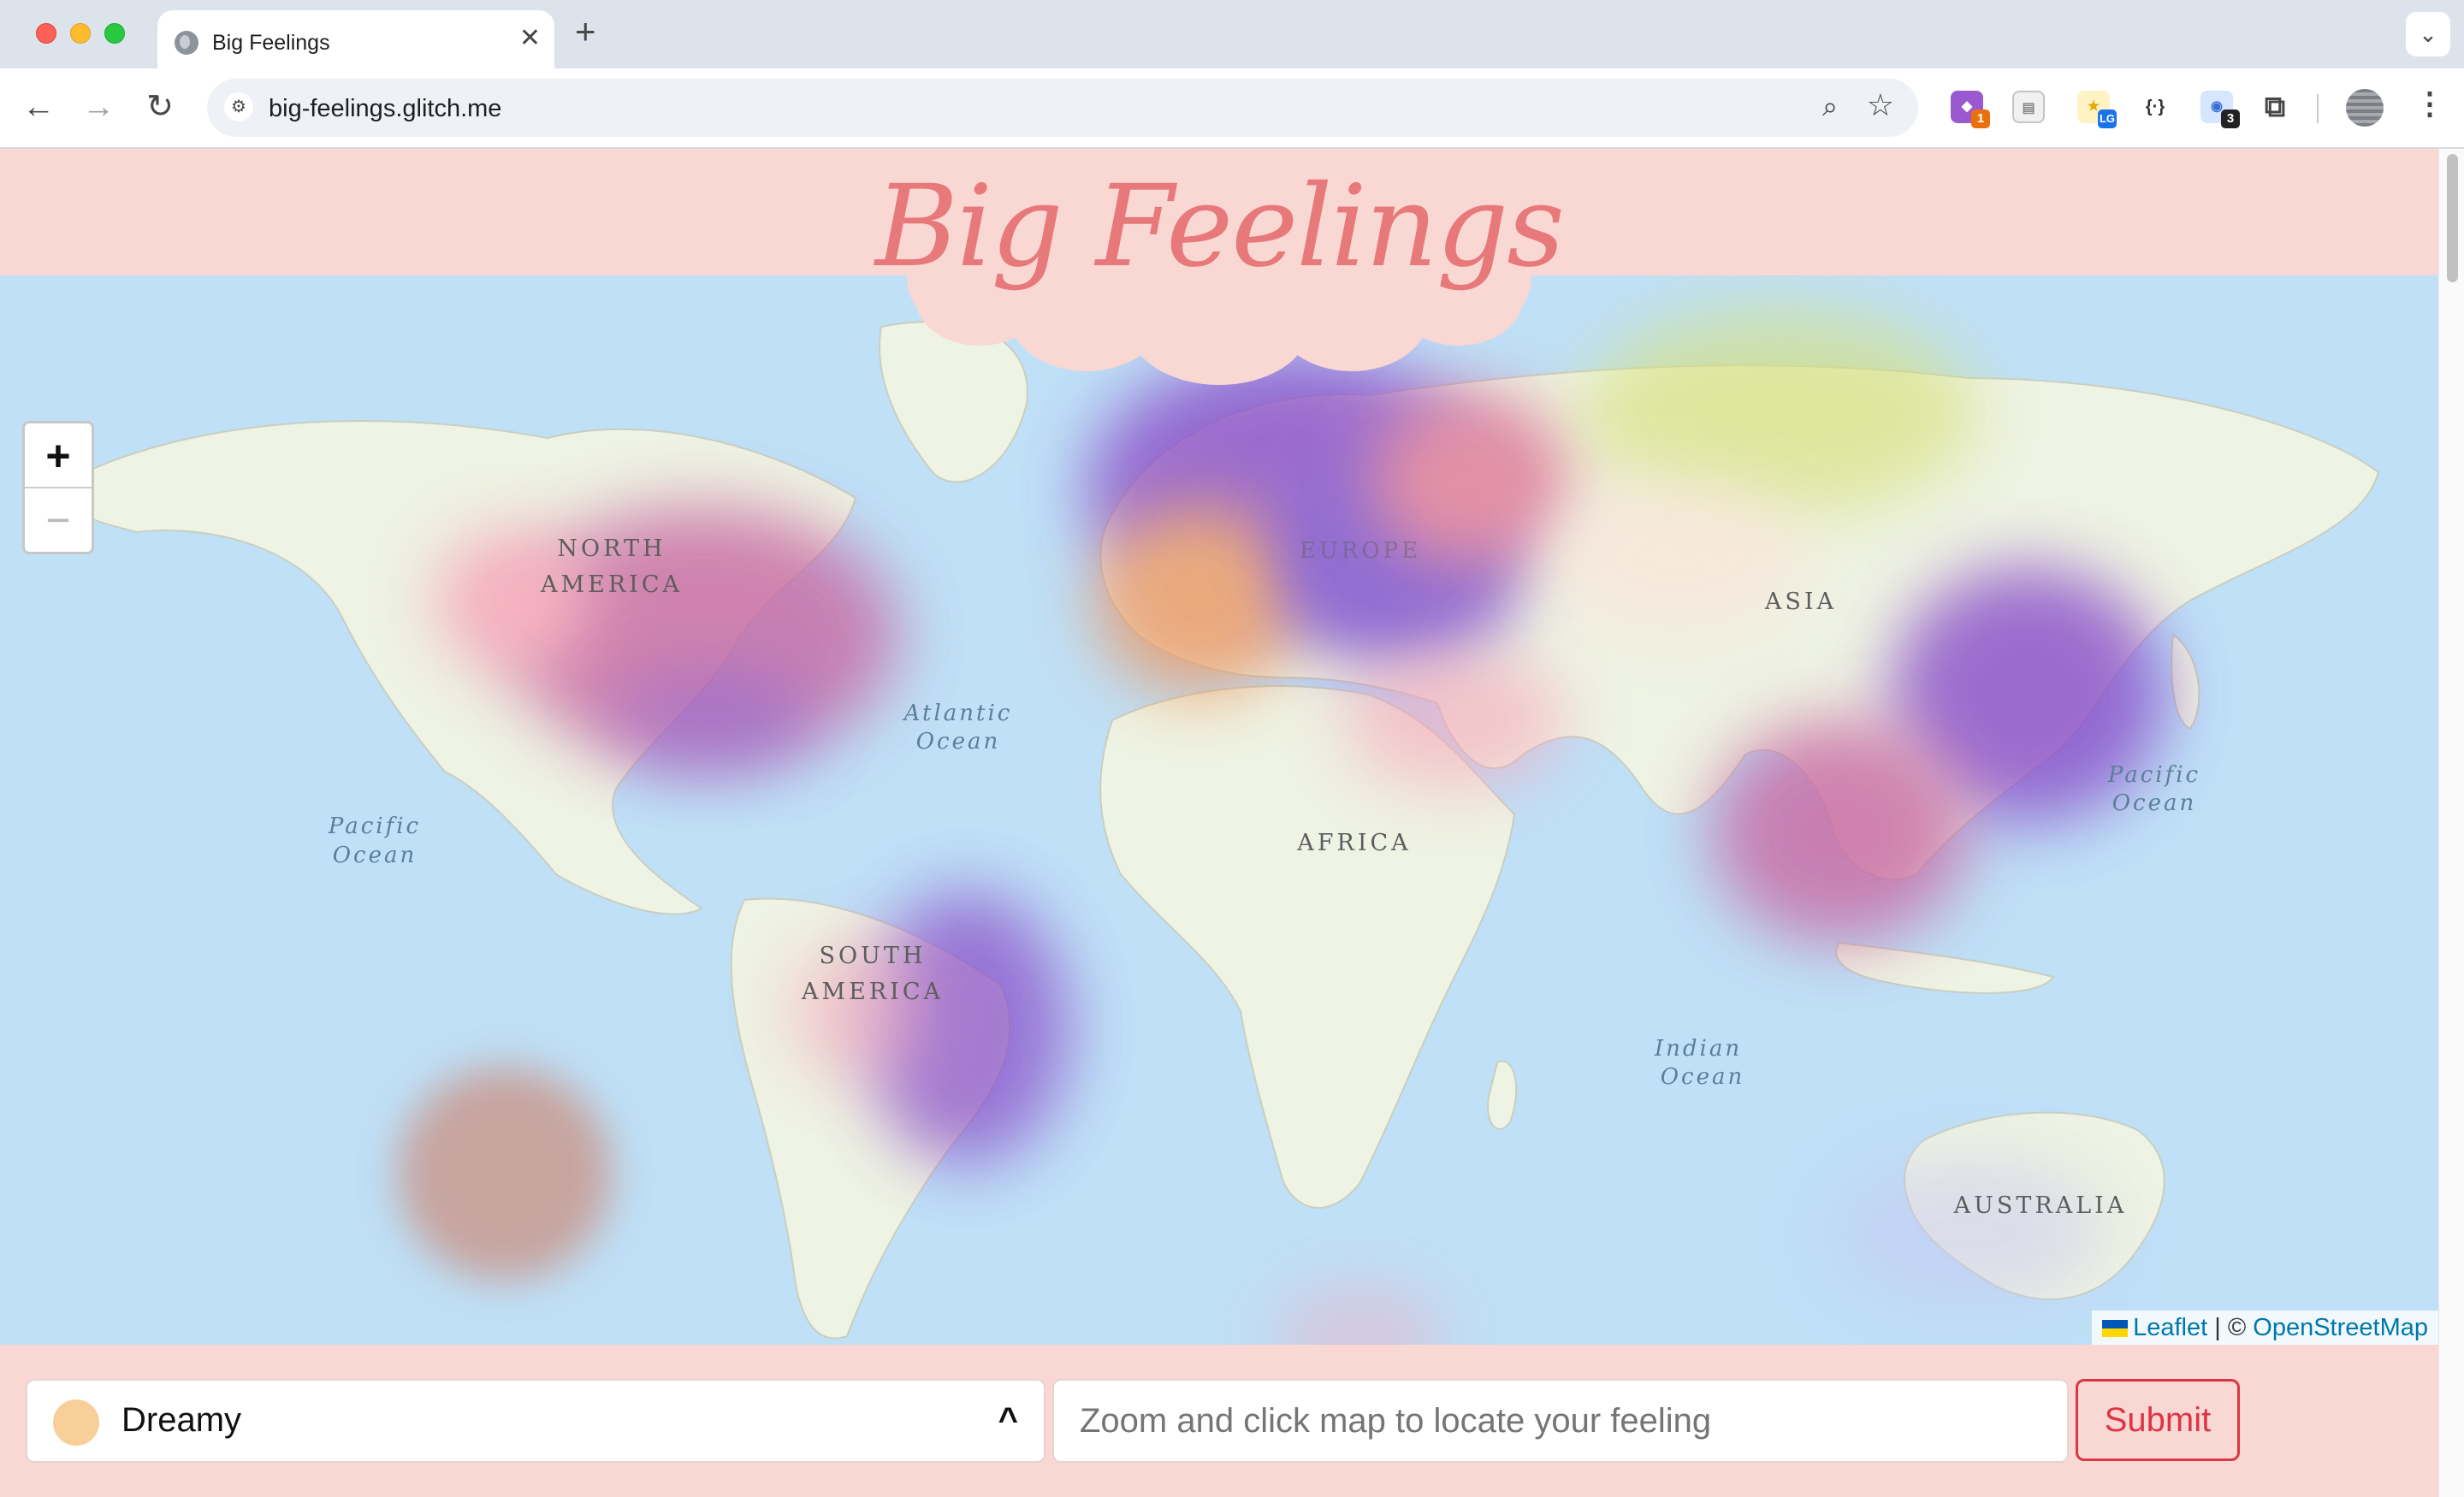 The width and height of the screenshot is (2464, 1497). Describe the element at coordinates (160, 107) in the screenshot. I see `reload-button: ↻` at that location.